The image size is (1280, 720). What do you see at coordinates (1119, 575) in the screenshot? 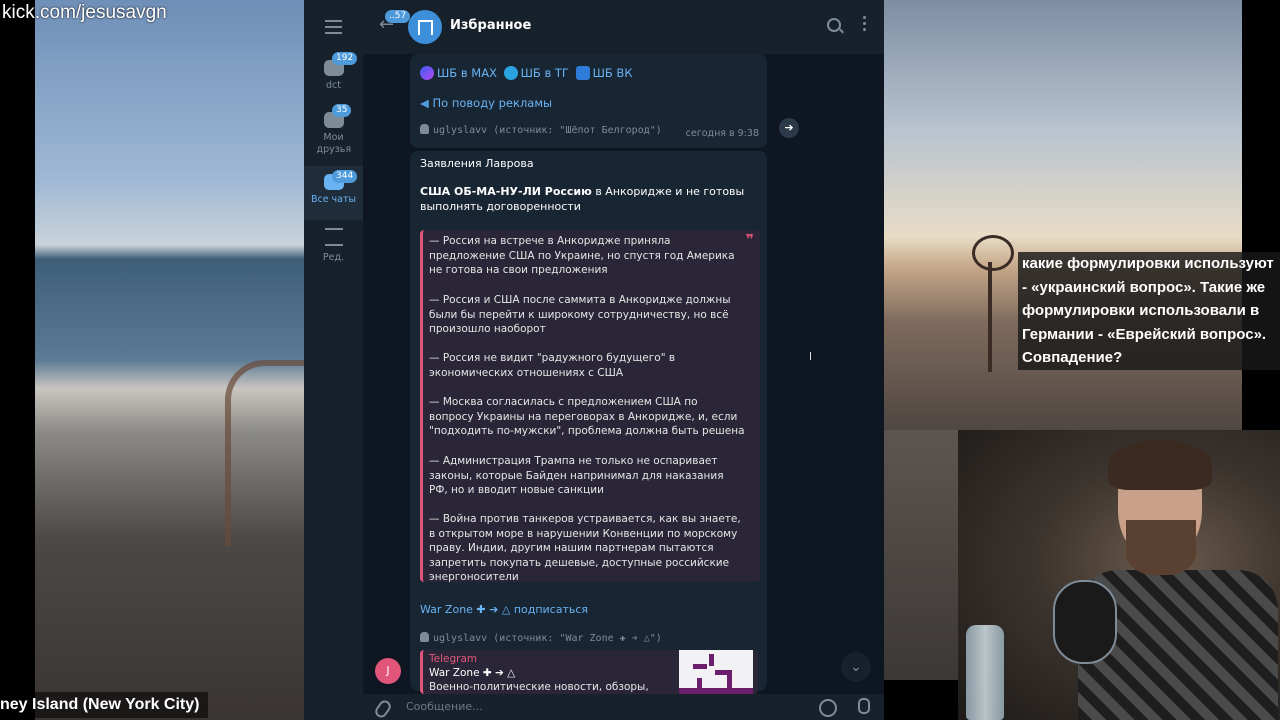
I see `webcam-feed` at bounding box center [1119, 575].